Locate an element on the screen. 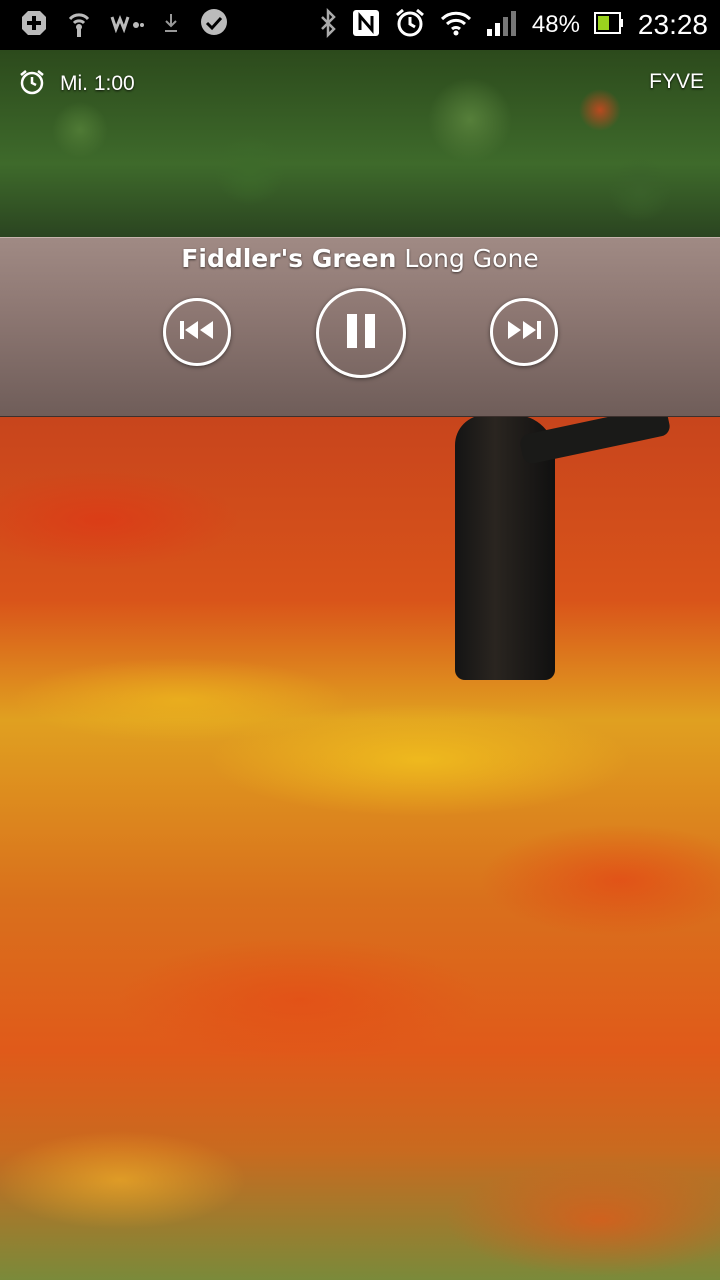 The image size is (720, 1280). wifi-signal-icon is located at coordinates (79, 25).